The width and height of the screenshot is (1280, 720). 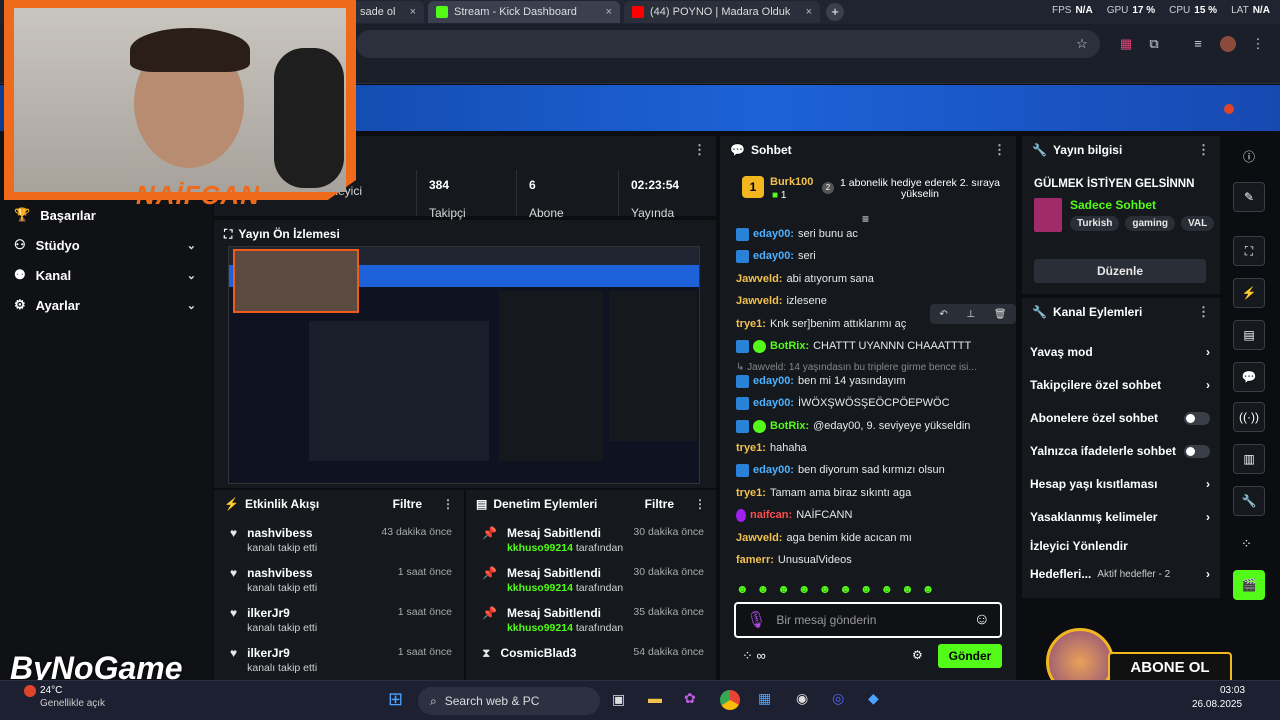 What do you see at coordinates (730, 700) in the screenshot?
I see `chrome-icon` at bounding box center [730, 700].